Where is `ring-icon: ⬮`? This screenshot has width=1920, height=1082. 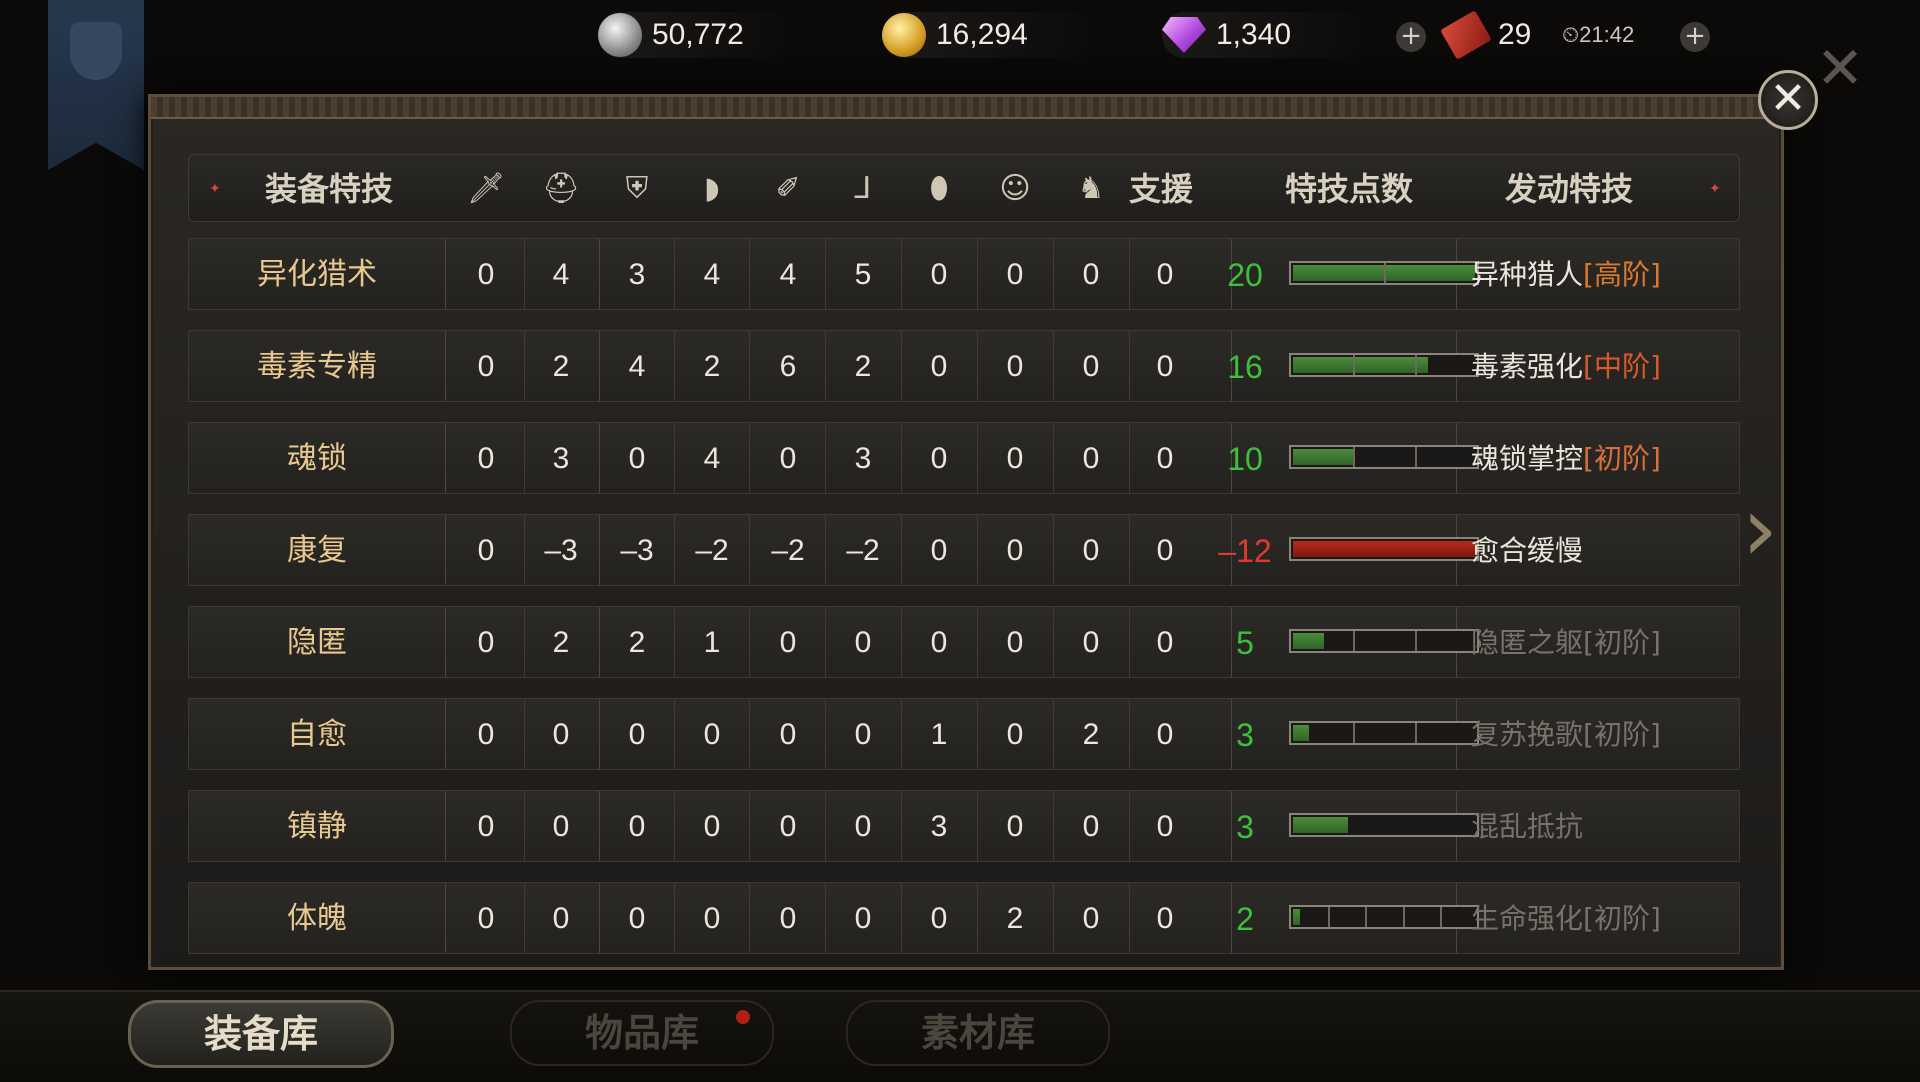
ring-icon: ⬮ is located at coordinates (939, 188).